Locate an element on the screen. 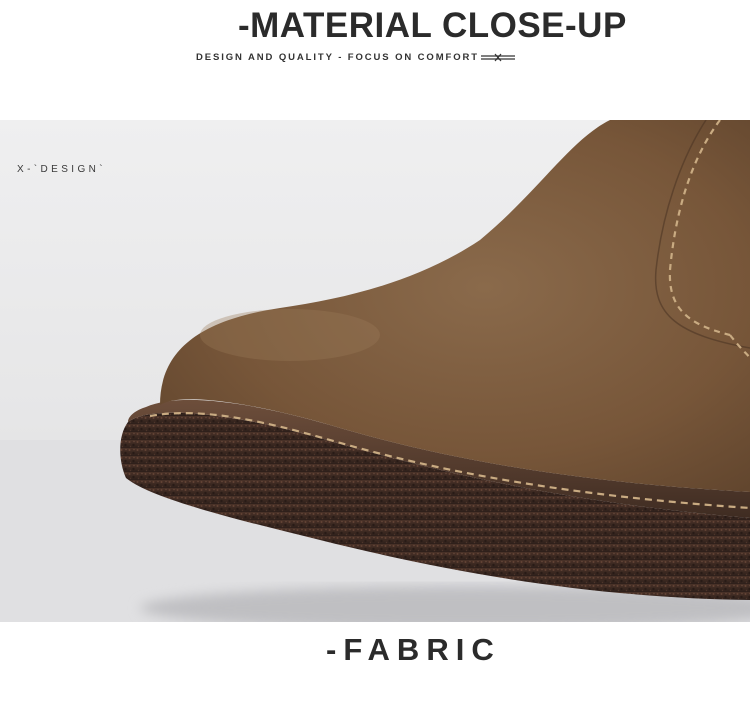 This screenshot has width=750, height=719. fabric-caption: -FABRIC is located at coordinates (413, 649).